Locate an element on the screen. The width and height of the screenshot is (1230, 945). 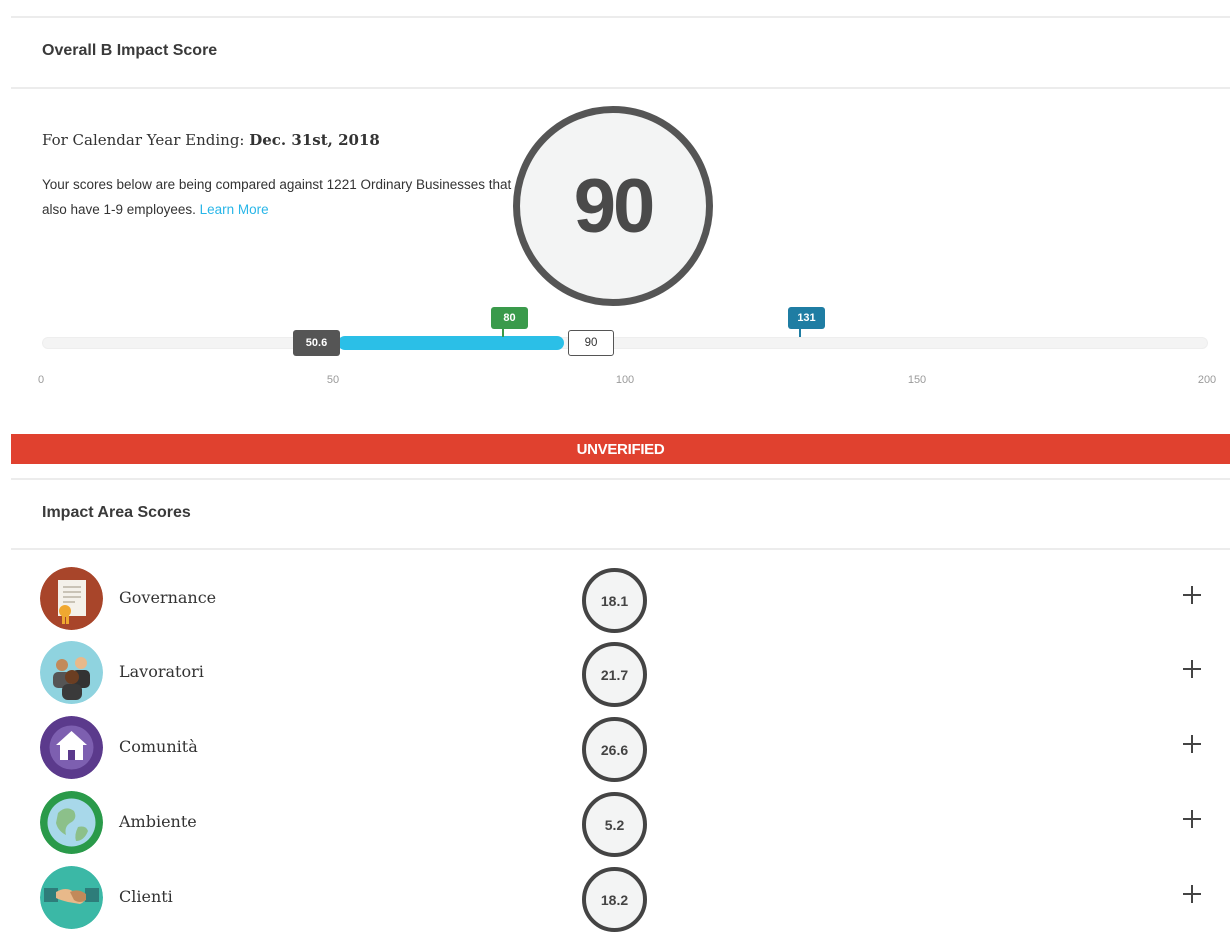
year-date: Dec. 31st, 2018 is located at coordinates (314, 140).